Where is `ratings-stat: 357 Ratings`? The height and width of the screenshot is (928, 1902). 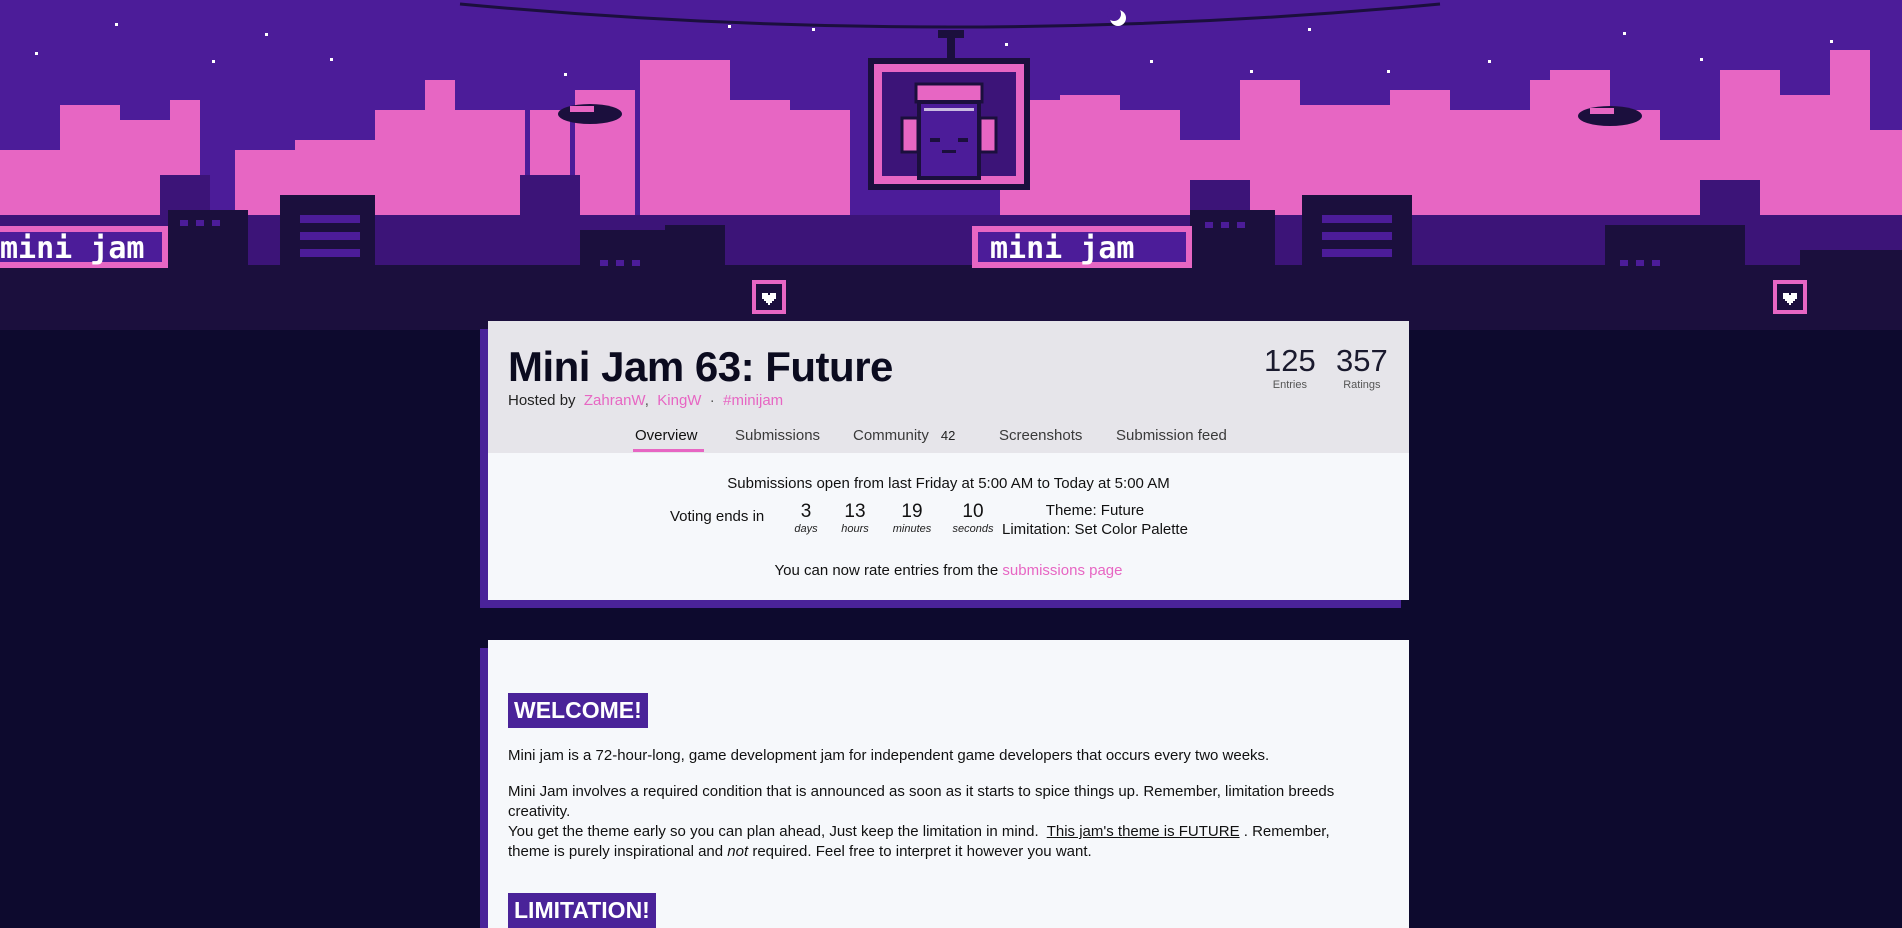
ratings-stat: 357 Ratings is located at coordinates (1362, 367).